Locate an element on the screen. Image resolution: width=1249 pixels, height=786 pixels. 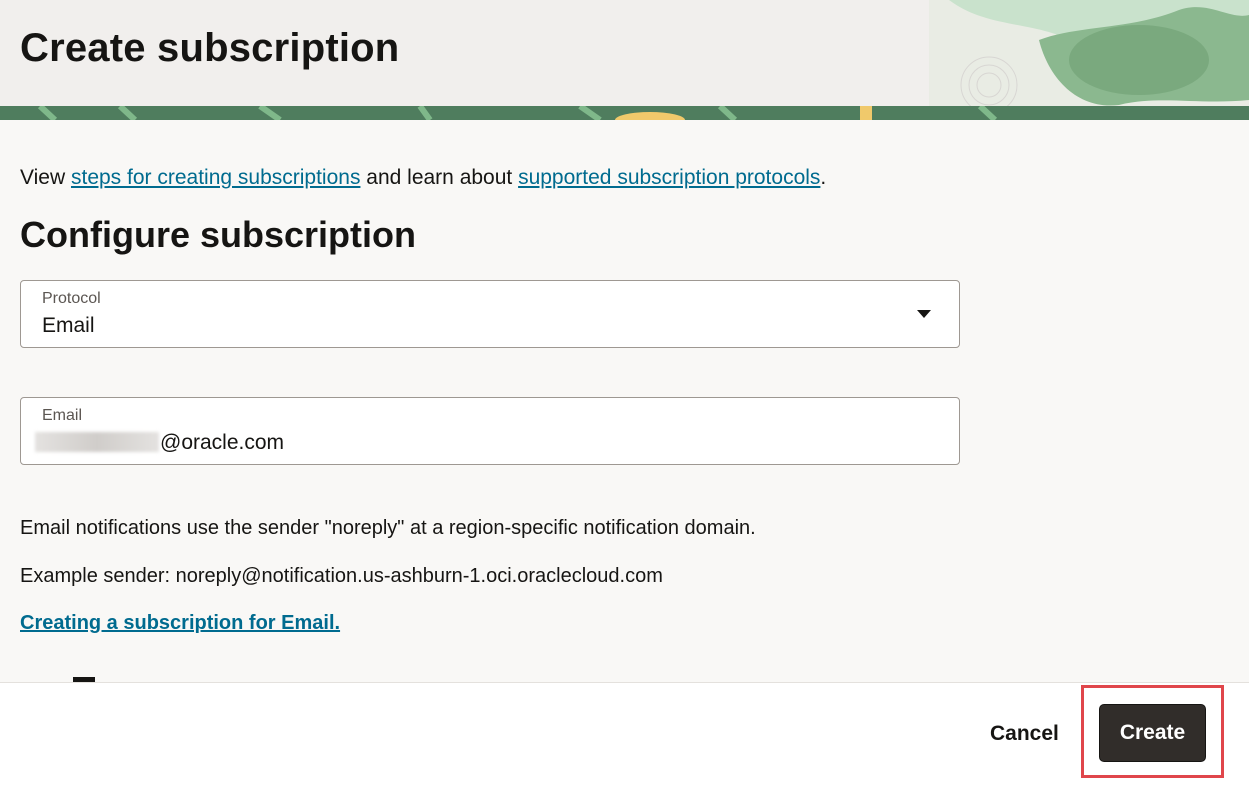
redacted-text is located at coordinates (97, 442).